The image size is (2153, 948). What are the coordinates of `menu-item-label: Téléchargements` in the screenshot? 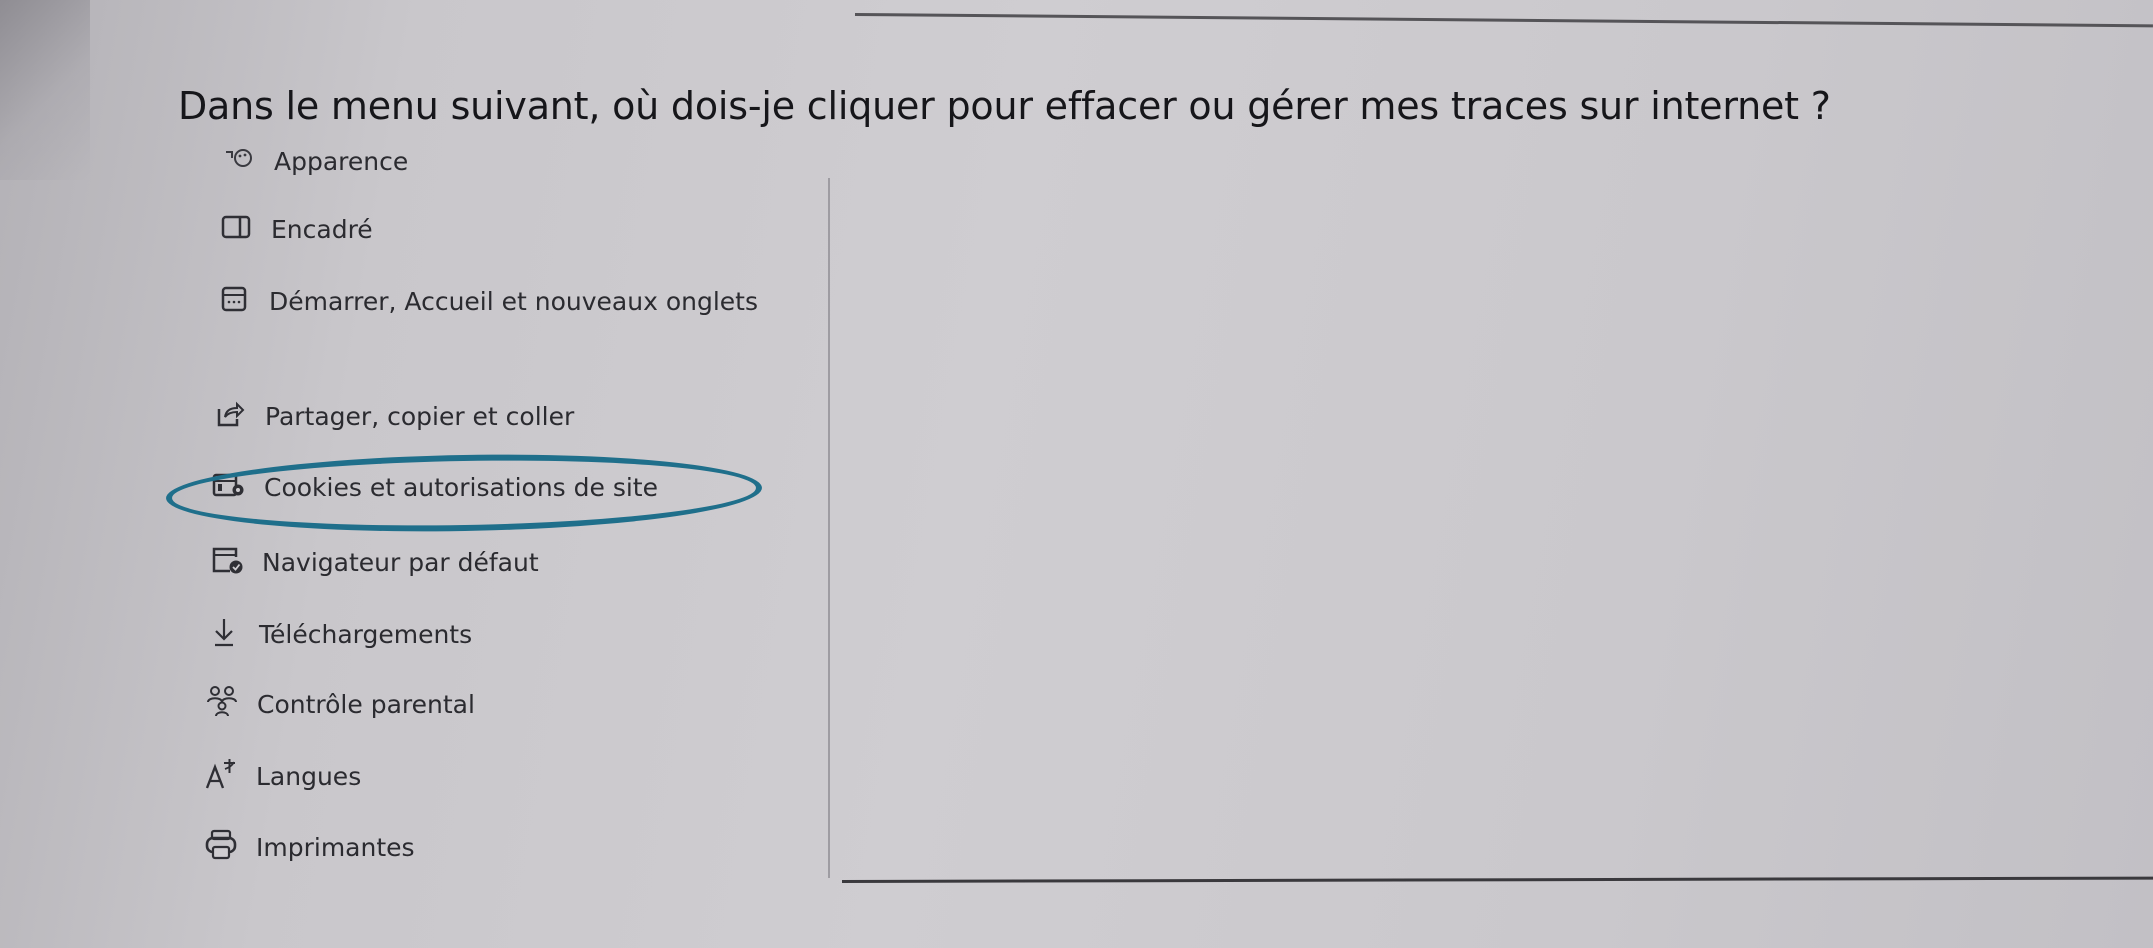 It's located at (366, 634).